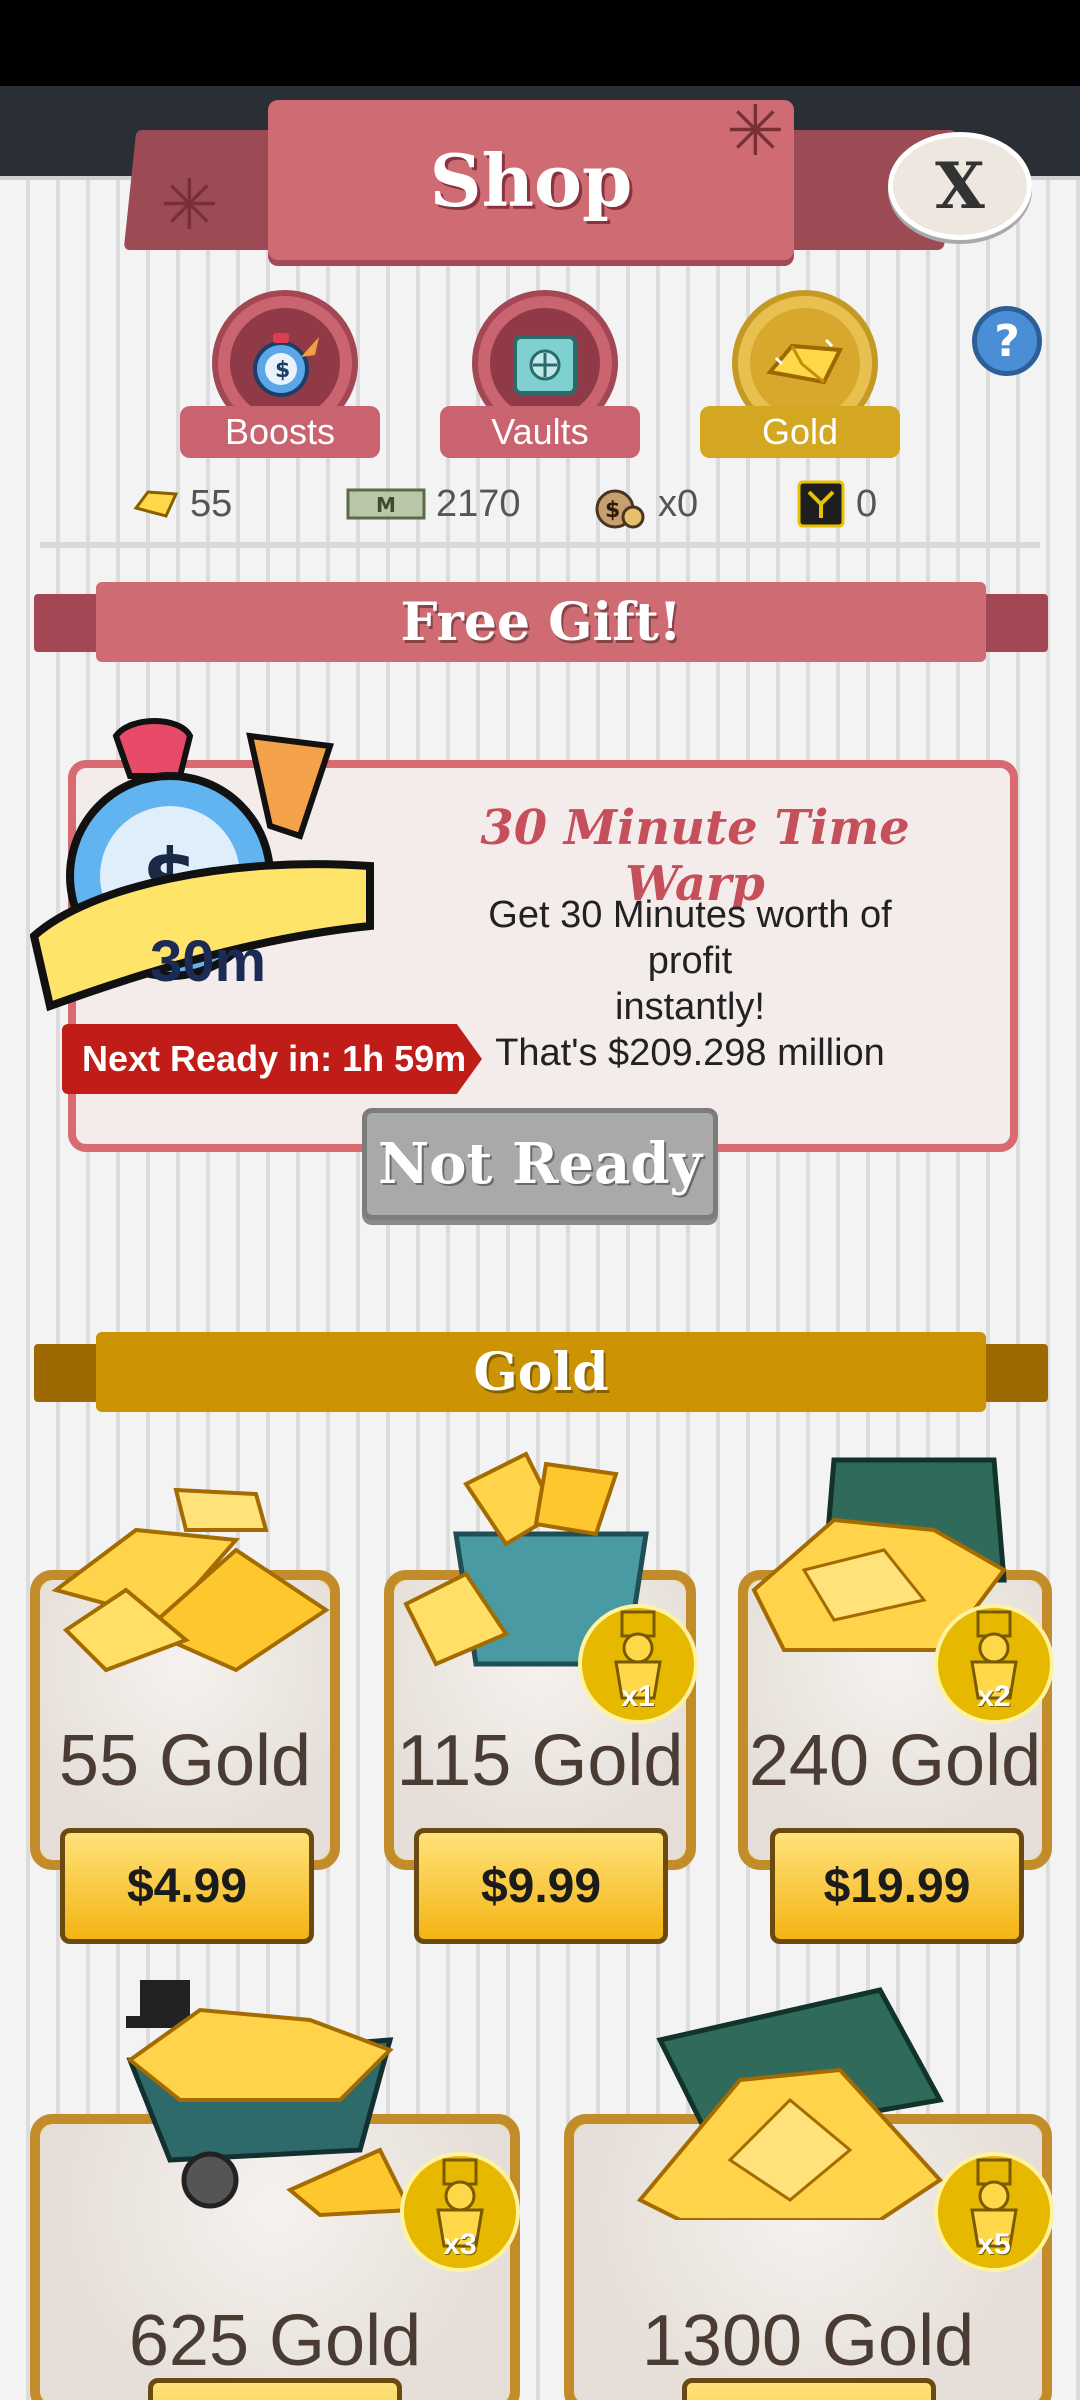 The height and width of the screenshot is (2400, 1080). I want to click on gold-pile-small-icon, so click(190, 1580).